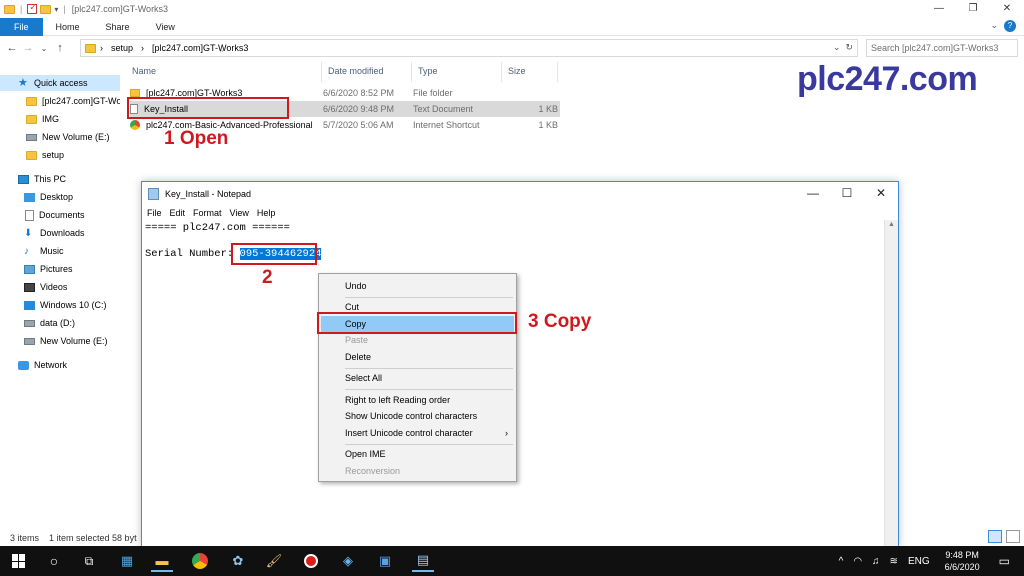  What do you see at coordinates (1004, 561) in the screenshot?
I see `notification-center-icon: ▭` at bounding box center [1004, 561].